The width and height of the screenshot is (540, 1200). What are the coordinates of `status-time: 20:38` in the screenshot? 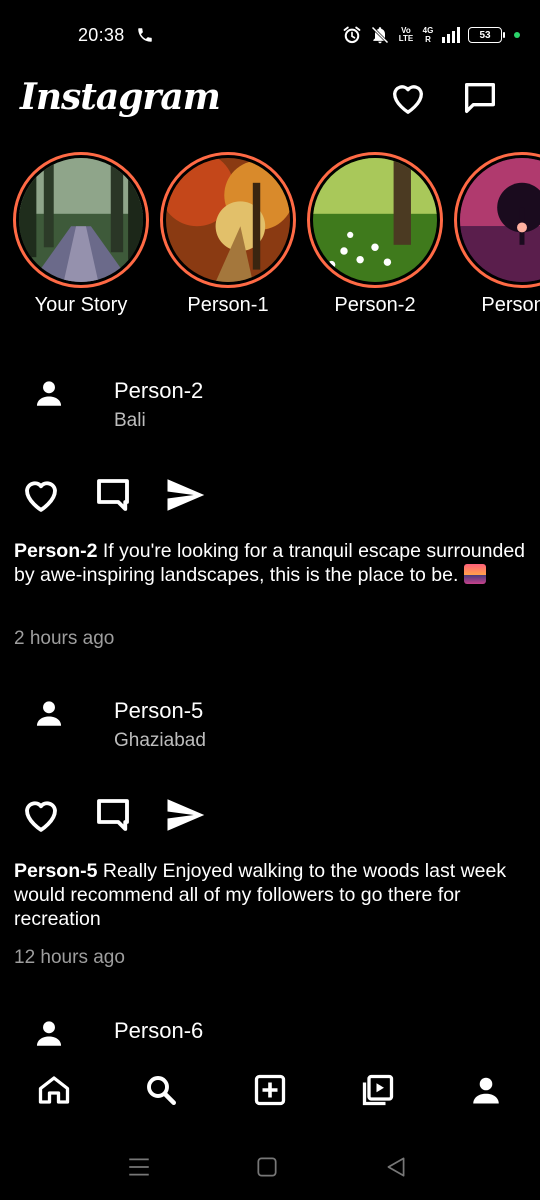 It's located at (101, 35).